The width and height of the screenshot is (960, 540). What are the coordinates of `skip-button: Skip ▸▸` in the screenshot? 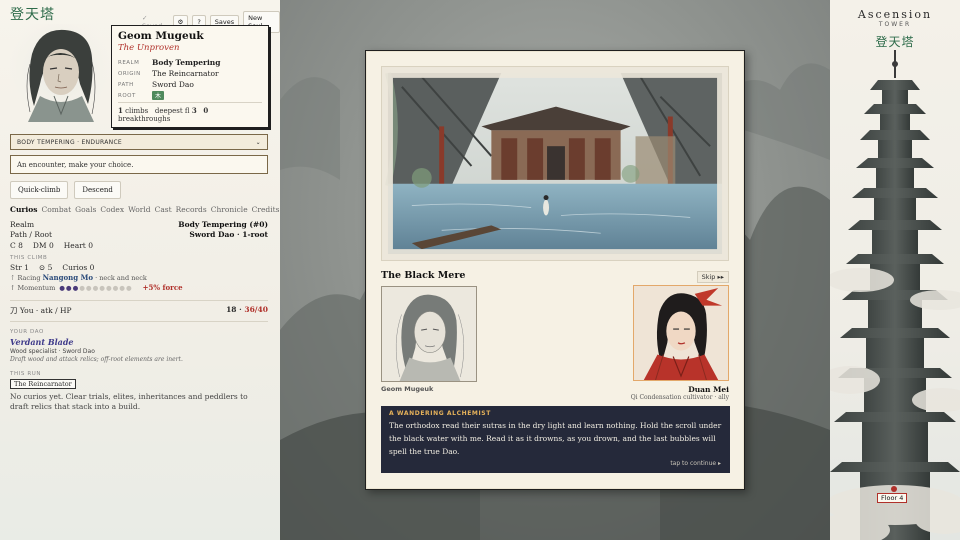 It's located at (712, 277).